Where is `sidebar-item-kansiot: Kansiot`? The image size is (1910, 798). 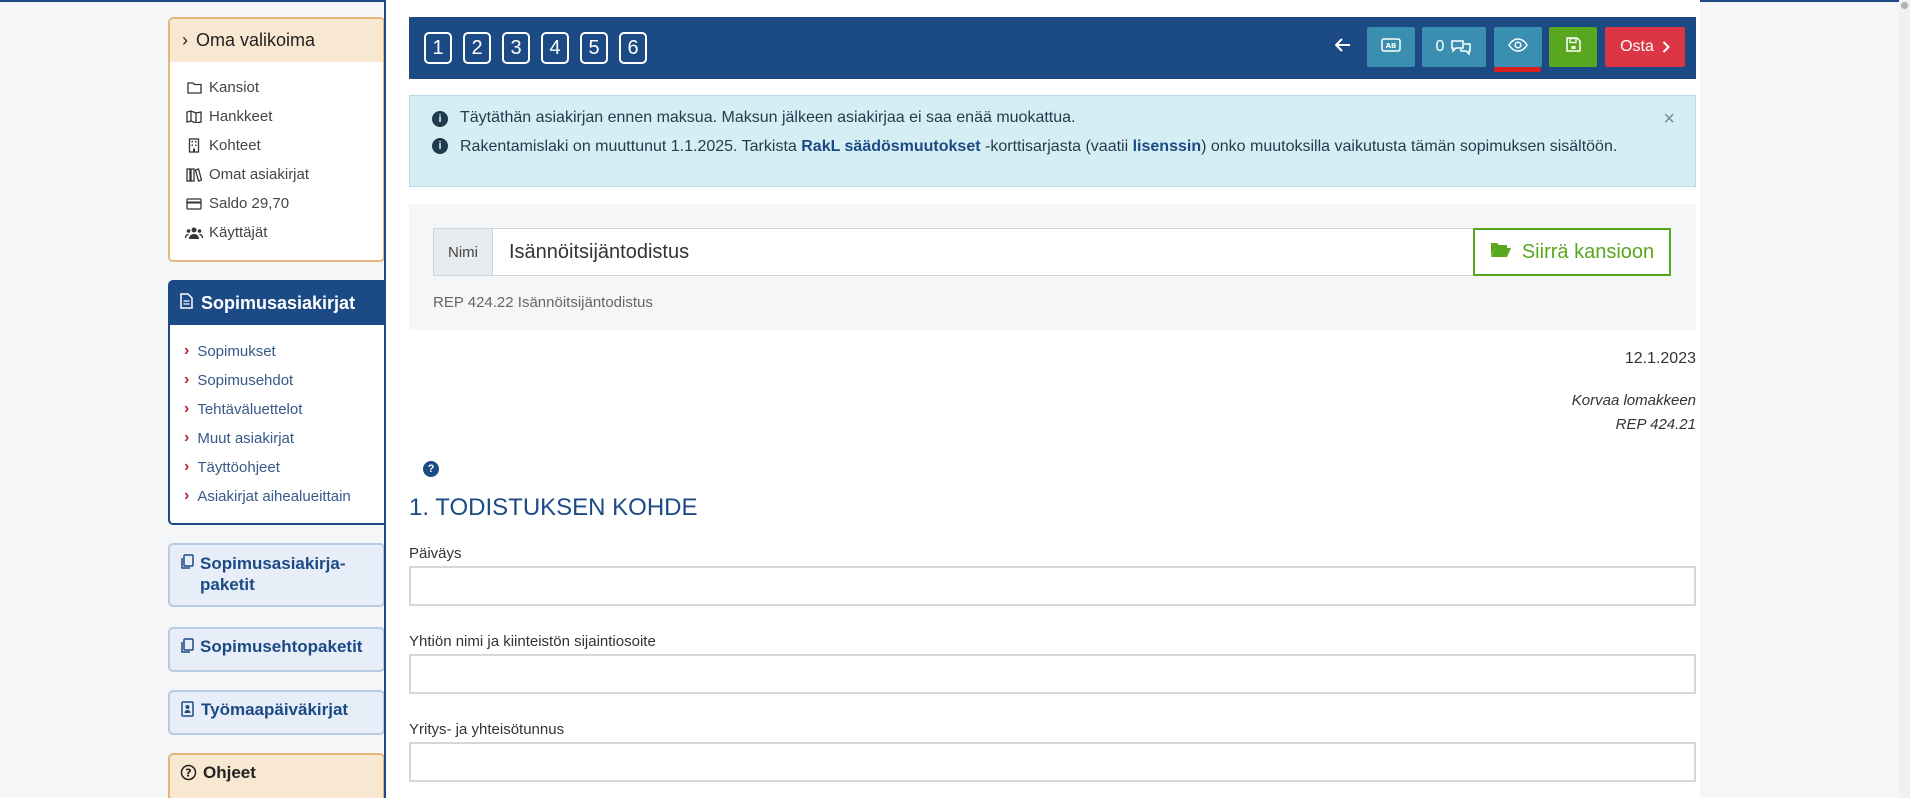 sidebar-item-kansiot: Kansiot is located at coordinates (222, 87).